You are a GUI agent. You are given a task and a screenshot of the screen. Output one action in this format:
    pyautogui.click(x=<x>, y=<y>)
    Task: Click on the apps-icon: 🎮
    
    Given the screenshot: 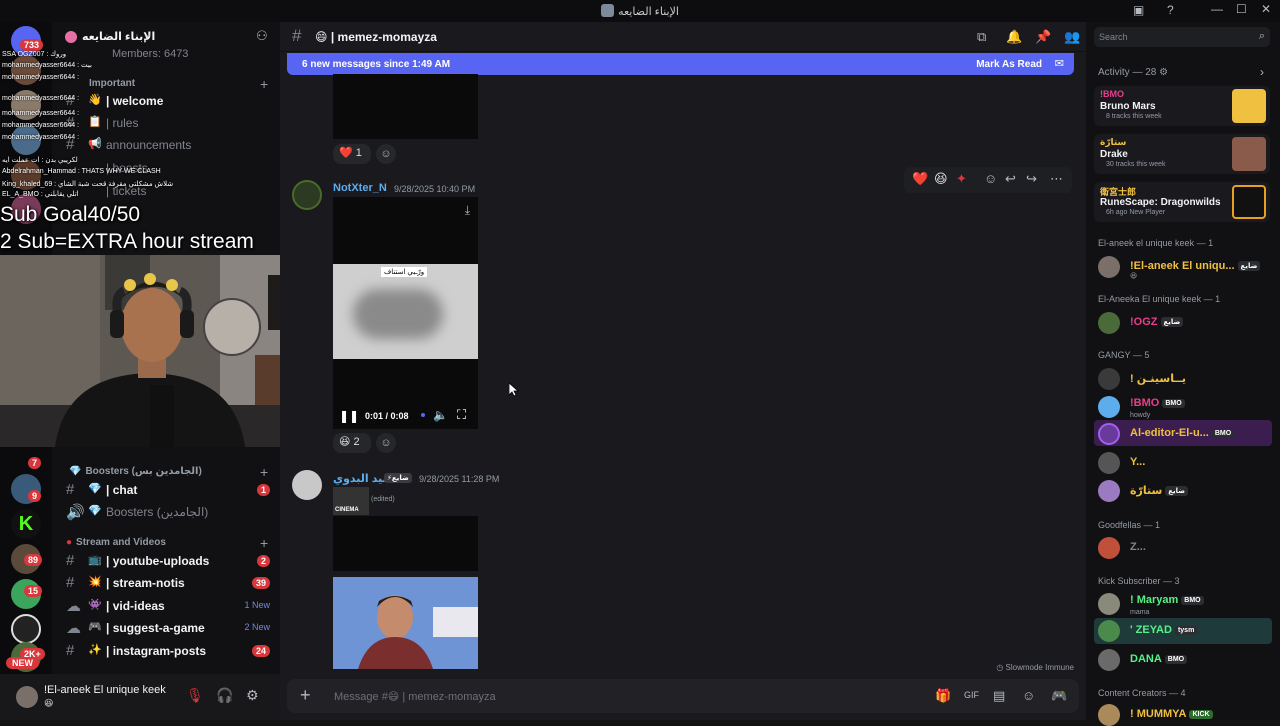 What is the action you would take?
    pyautogui.click(x=1059, y=696)
    